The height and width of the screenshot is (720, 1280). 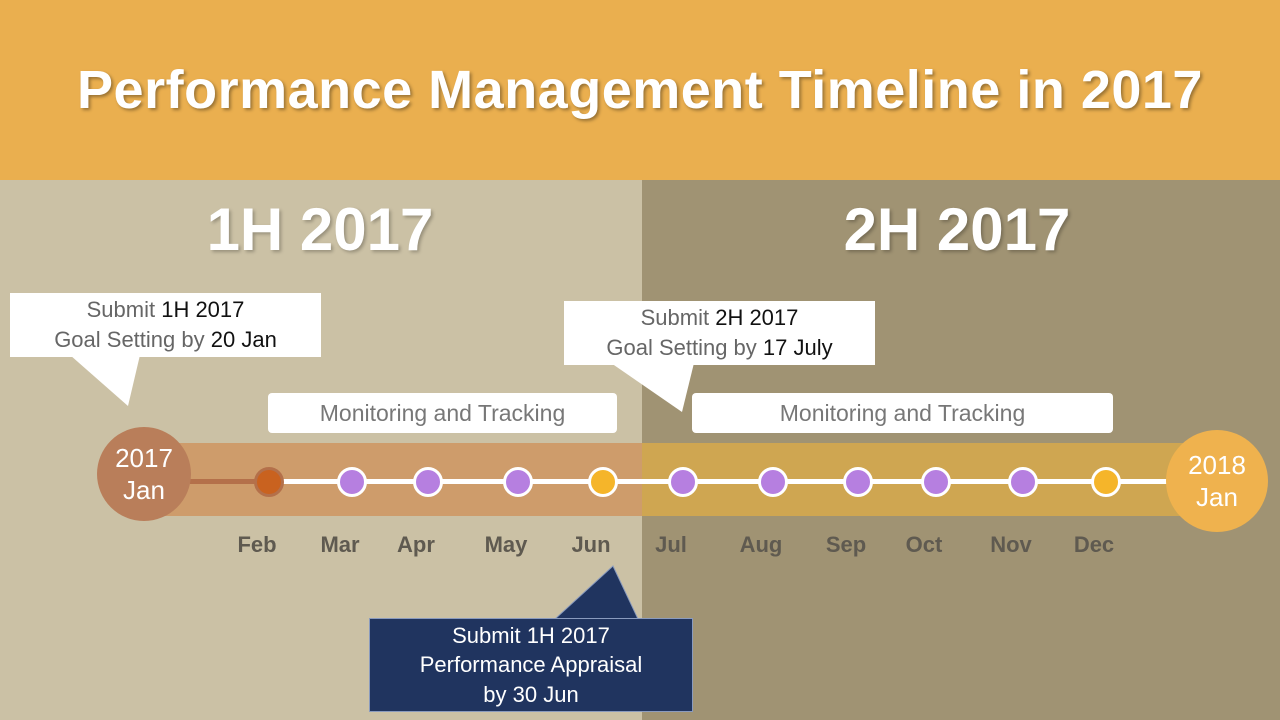 I want to click on goal-1h-line2: Goal Setting by 20 Jan, so click(x=165, y=340).